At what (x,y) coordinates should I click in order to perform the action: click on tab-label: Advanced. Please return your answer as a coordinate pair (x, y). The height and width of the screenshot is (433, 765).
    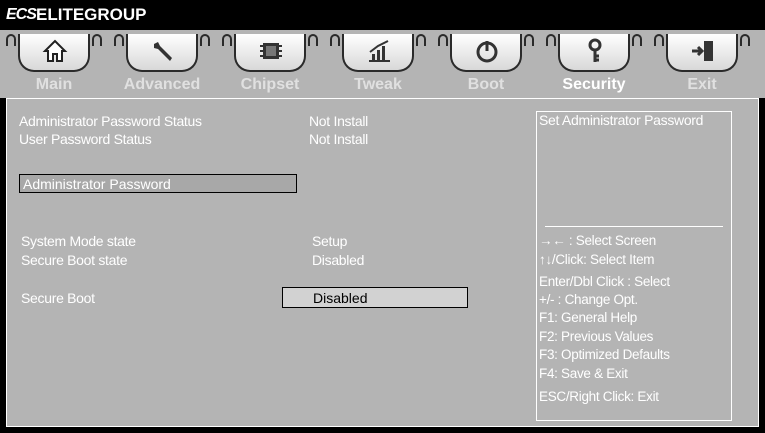
    Looking at the image, I should click on (162, 84).